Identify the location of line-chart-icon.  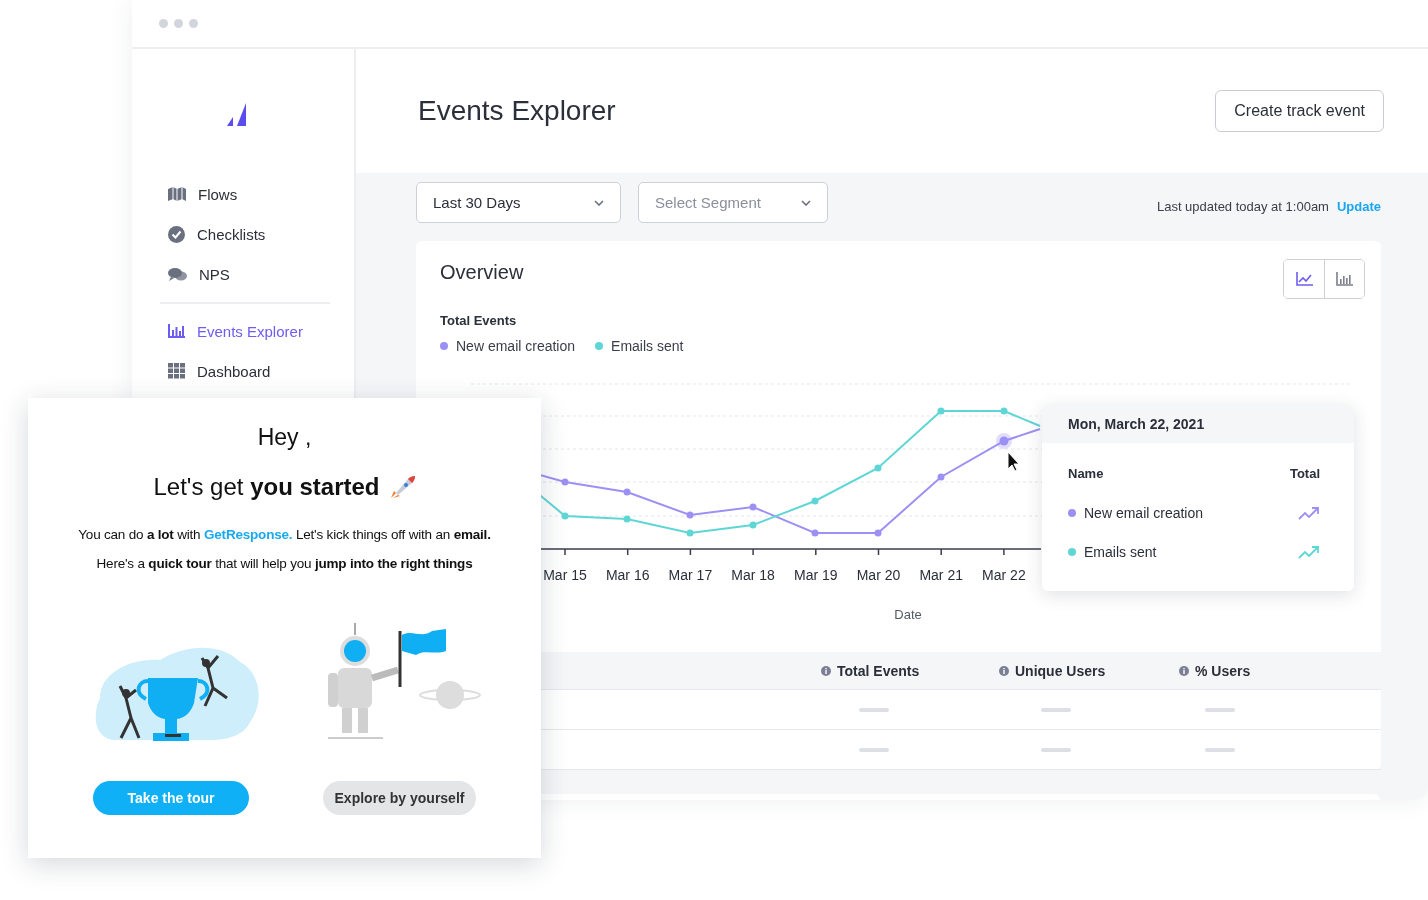
(1304, 279).